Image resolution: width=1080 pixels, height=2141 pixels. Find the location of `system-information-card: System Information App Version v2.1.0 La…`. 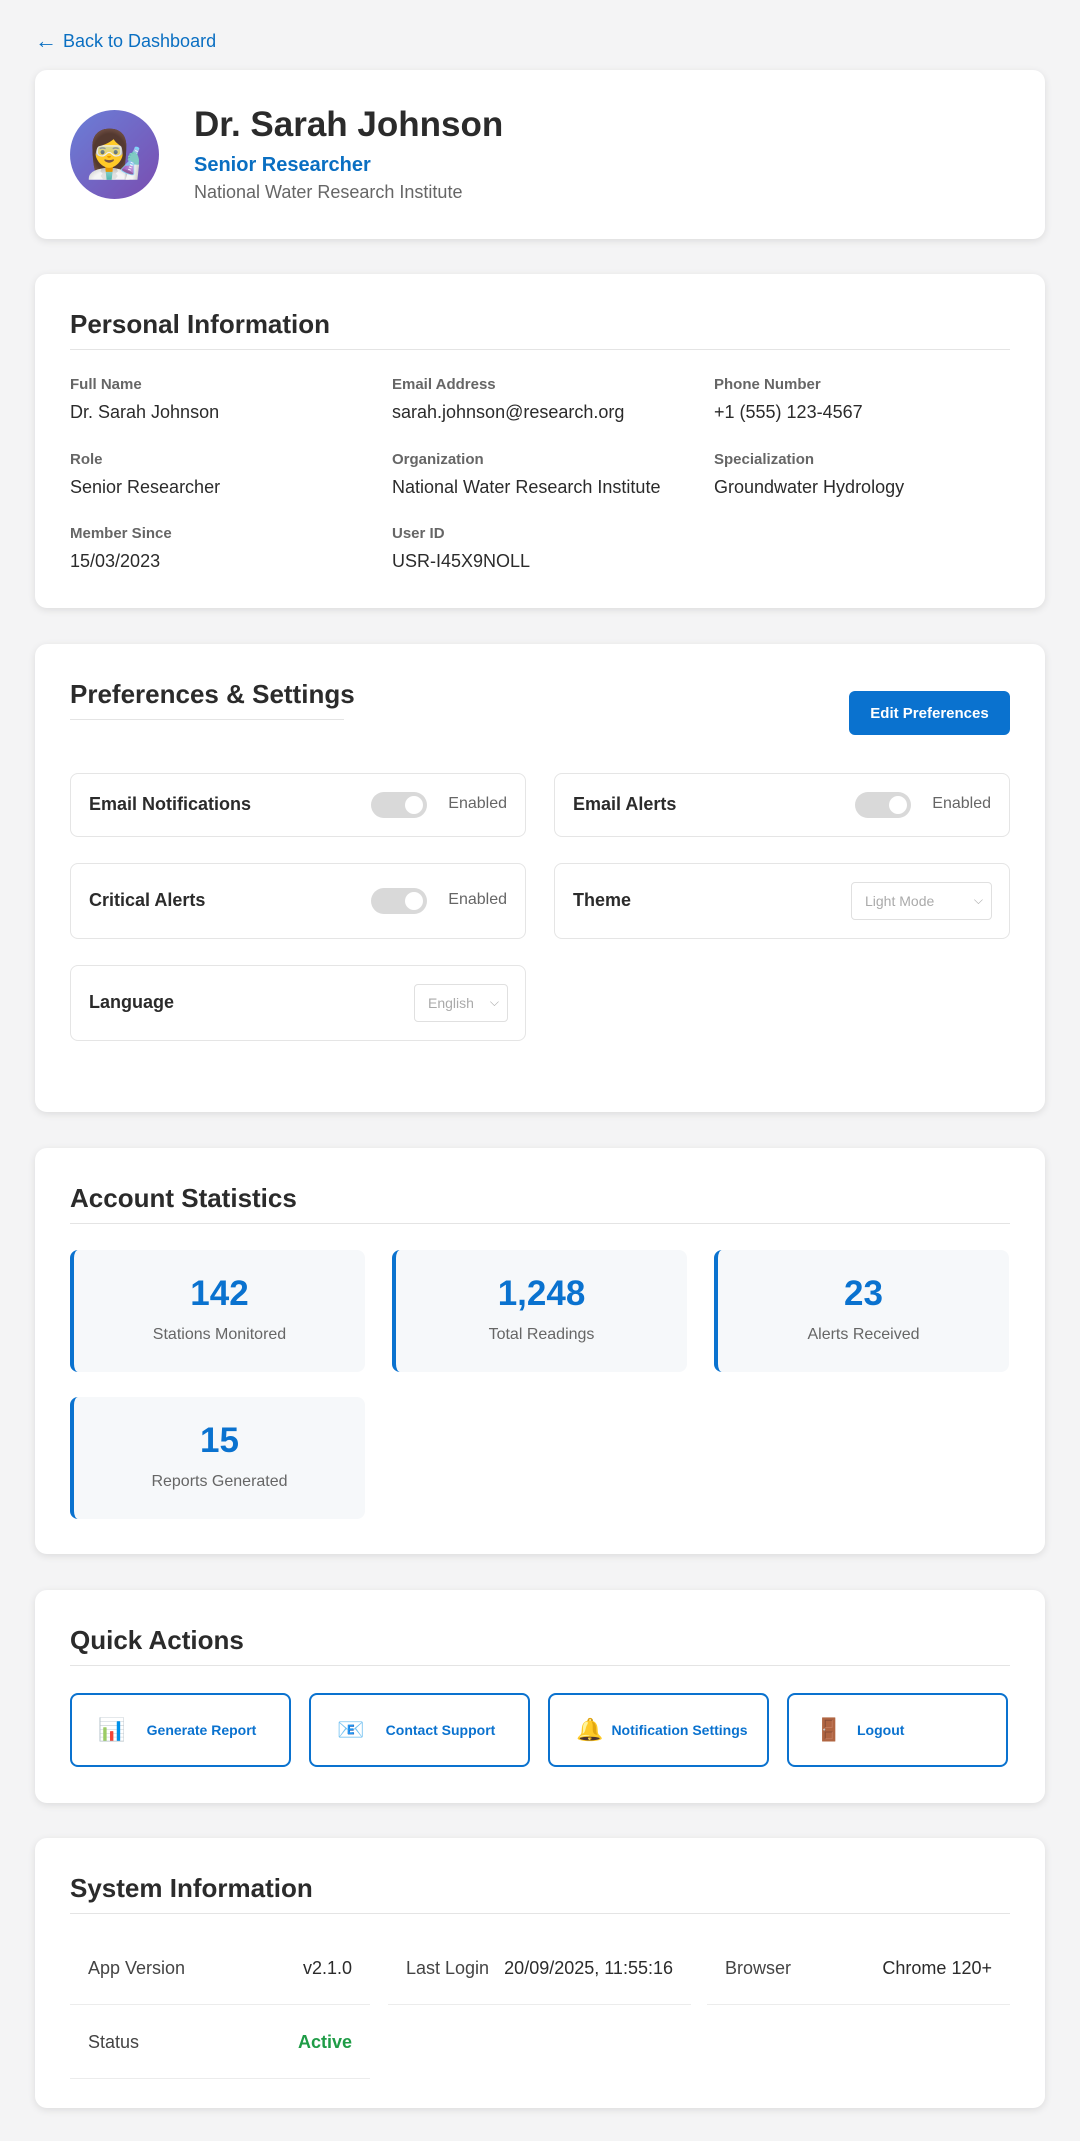

system-information-card: System Information App Version v2.1.0 La… is located at coordinates (540, 1973).